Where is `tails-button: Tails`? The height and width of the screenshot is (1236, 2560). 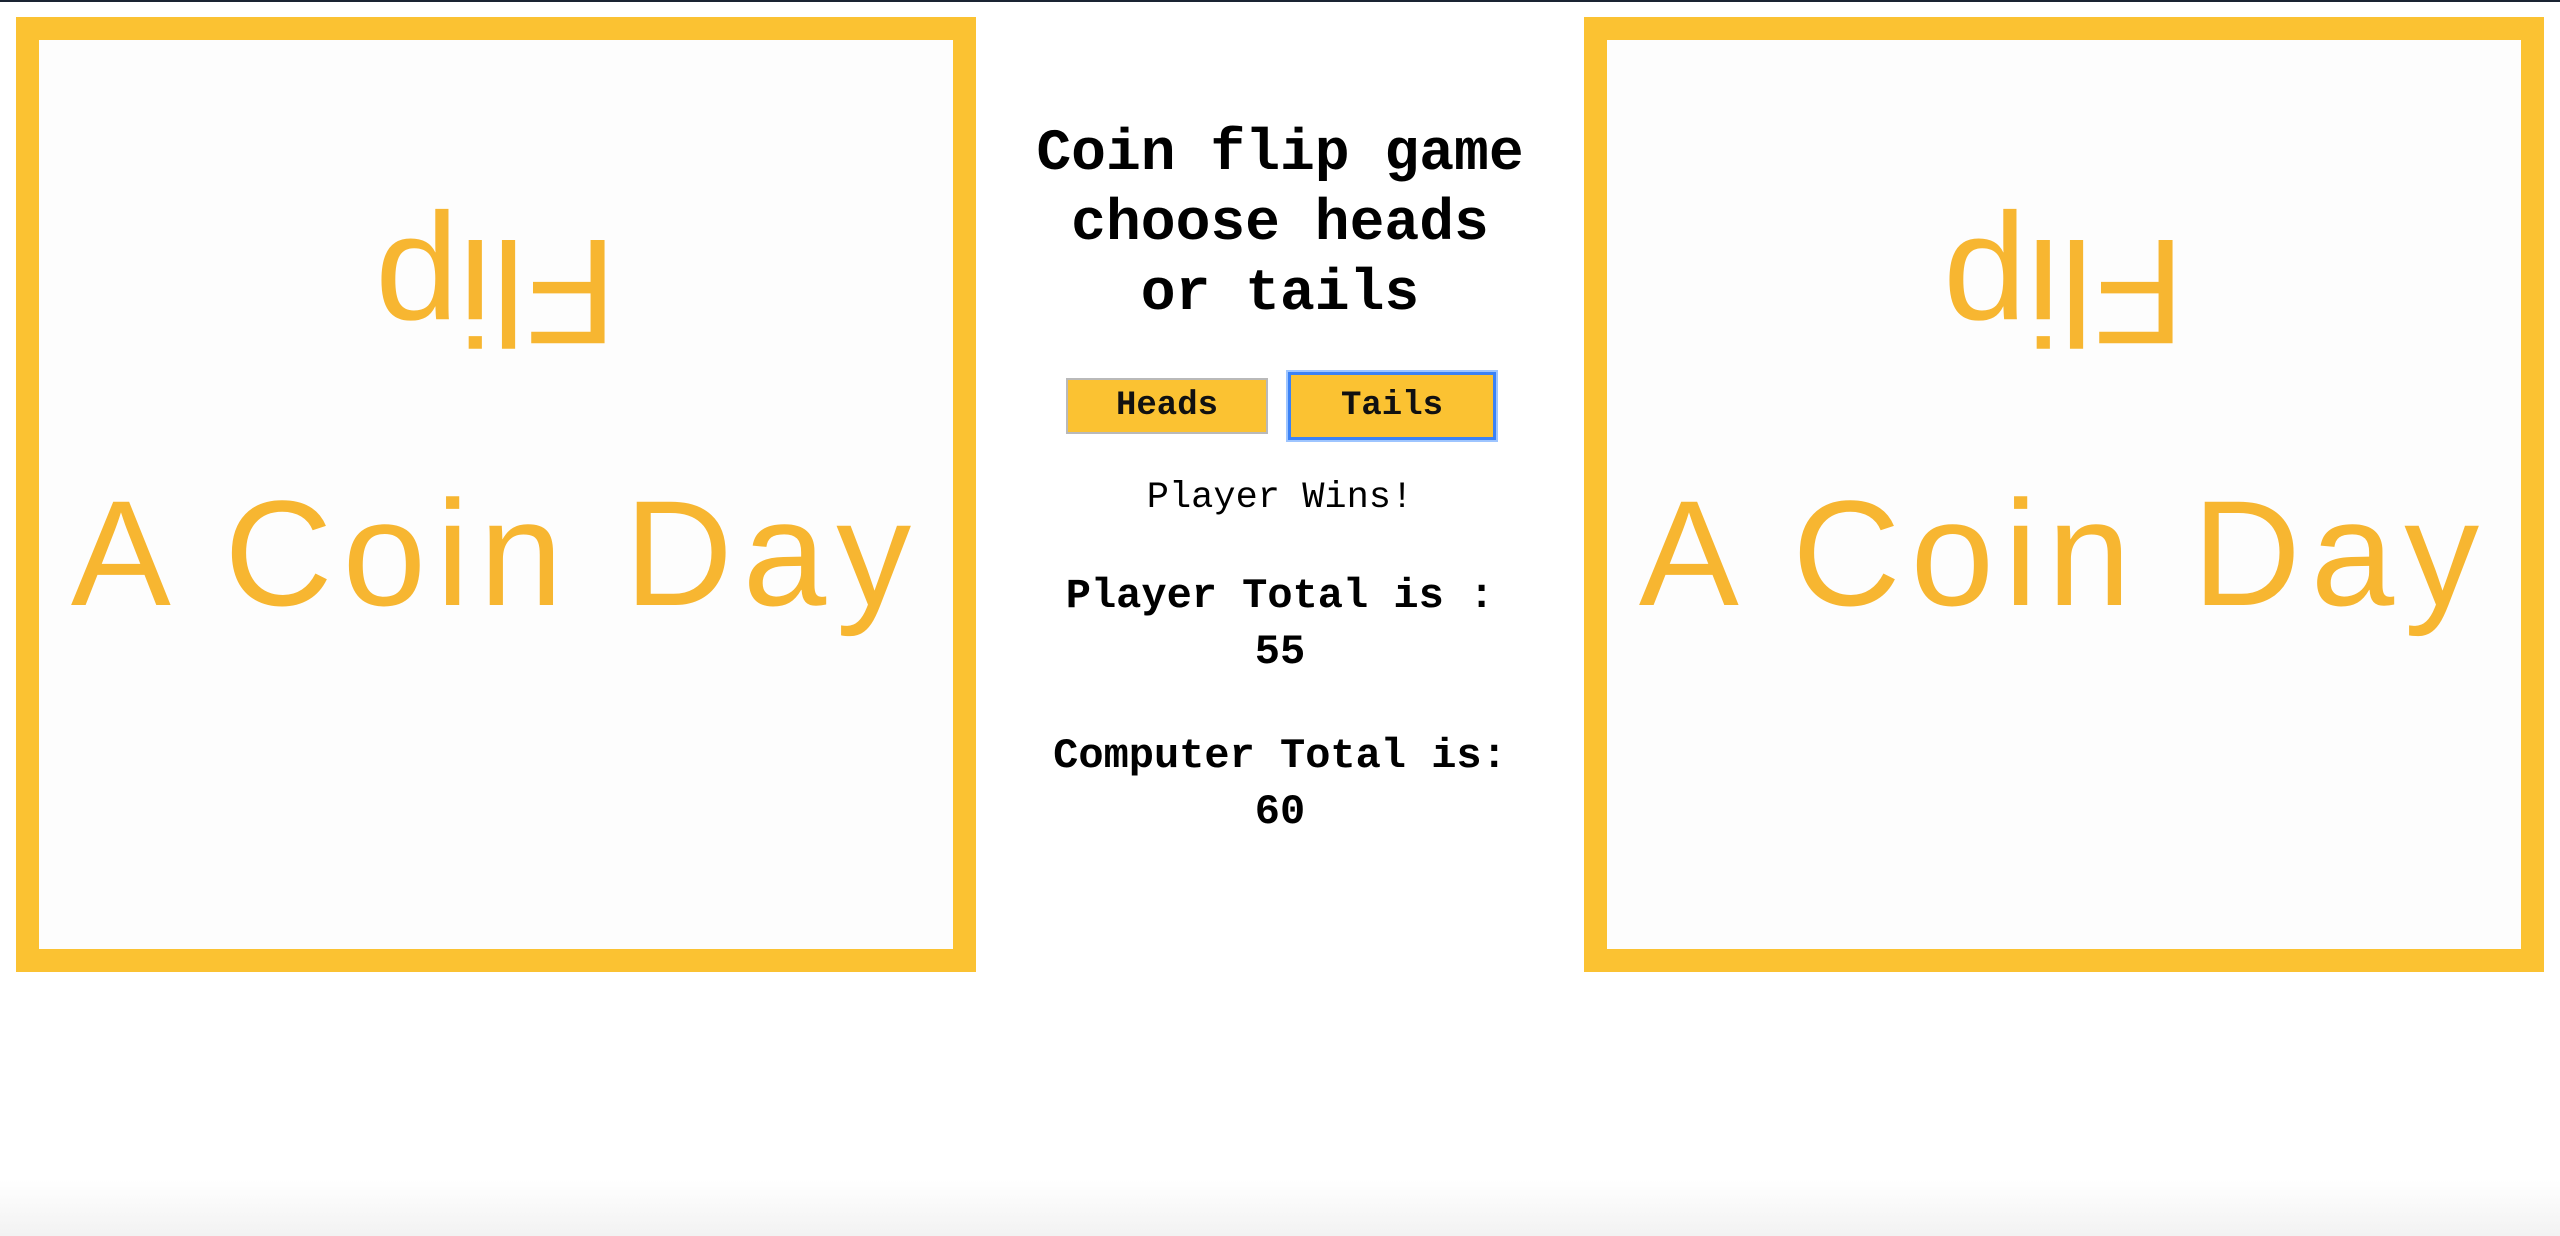 tails-button: Tails is located at coordinates (1392, 406).